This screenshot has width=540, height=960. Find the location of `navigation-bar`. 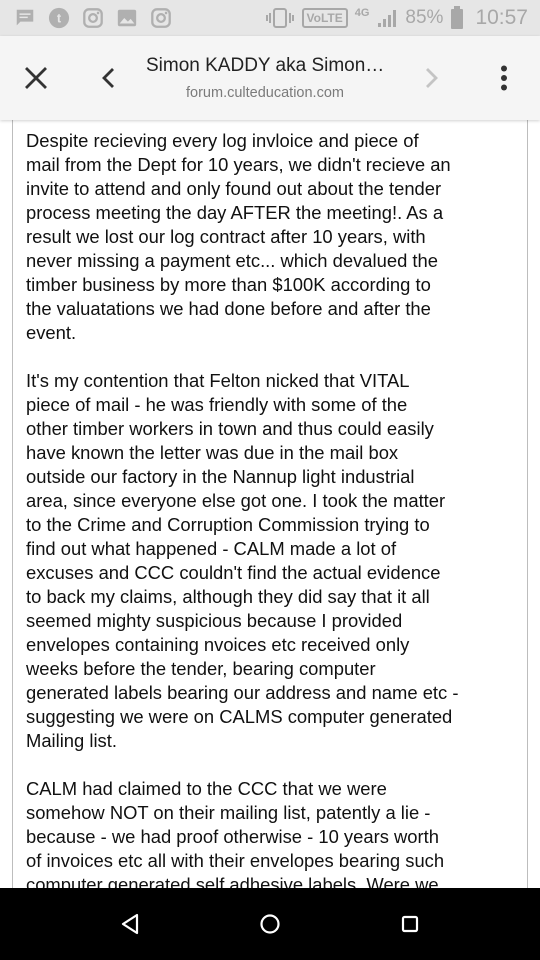

navigation-bar is located at coordinates (270, 924).